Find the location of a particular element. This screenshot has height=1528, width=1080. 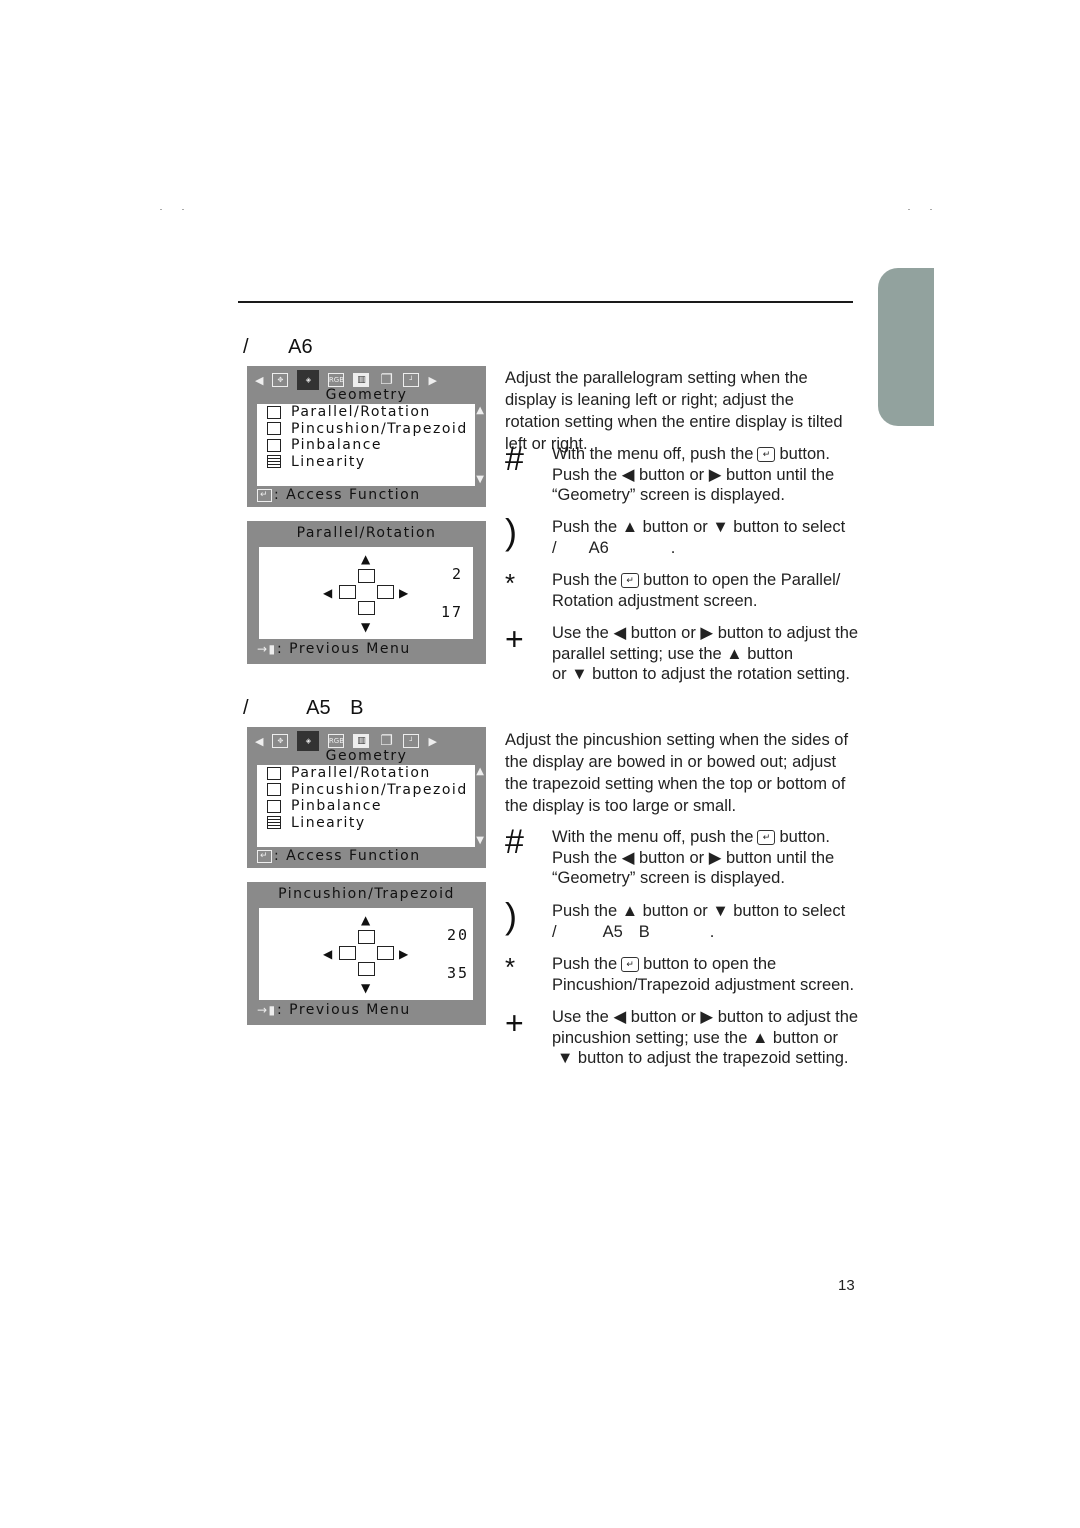

pincushion-in-icon is located at coordinates (347, 953).